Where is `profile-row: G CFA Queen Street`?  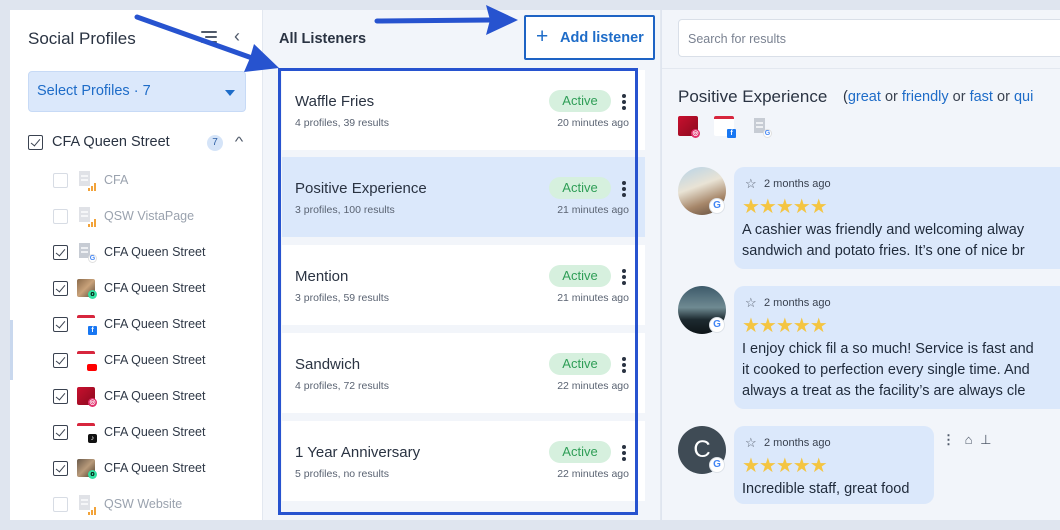
profile-row: G CFA Queen Street is located at coordinates (153, 253).